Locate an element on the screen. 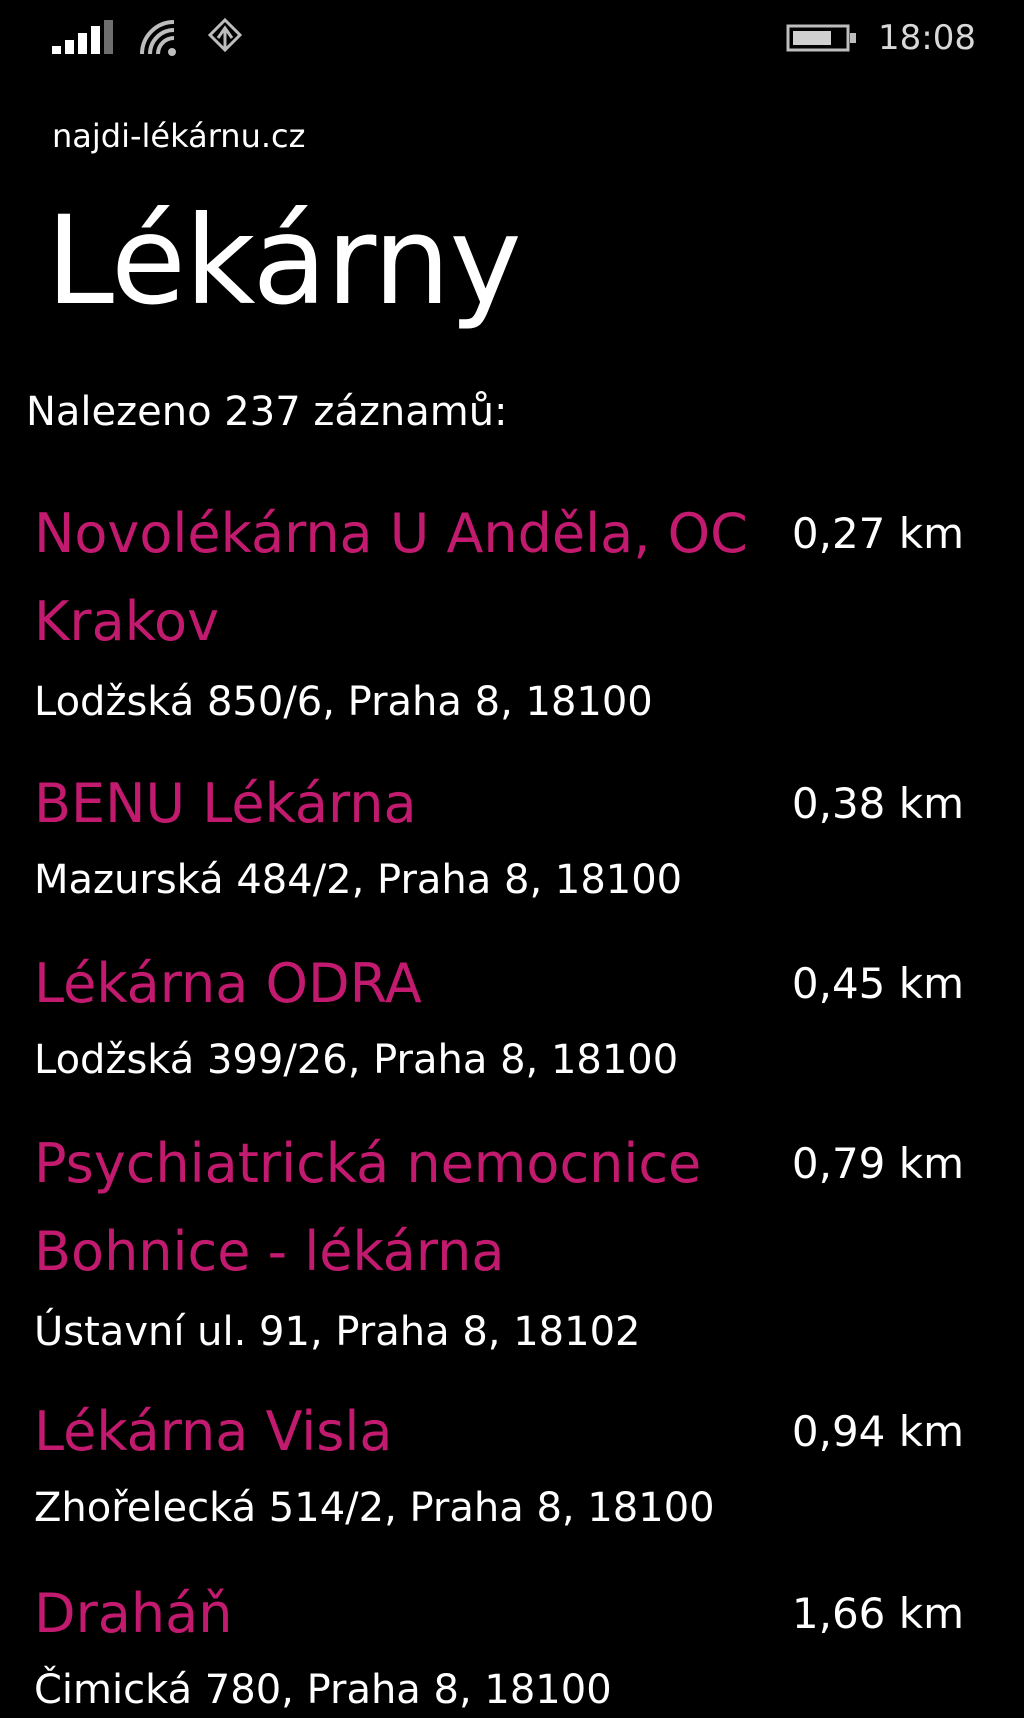  battery-icon is located at coordinates (821, 38).